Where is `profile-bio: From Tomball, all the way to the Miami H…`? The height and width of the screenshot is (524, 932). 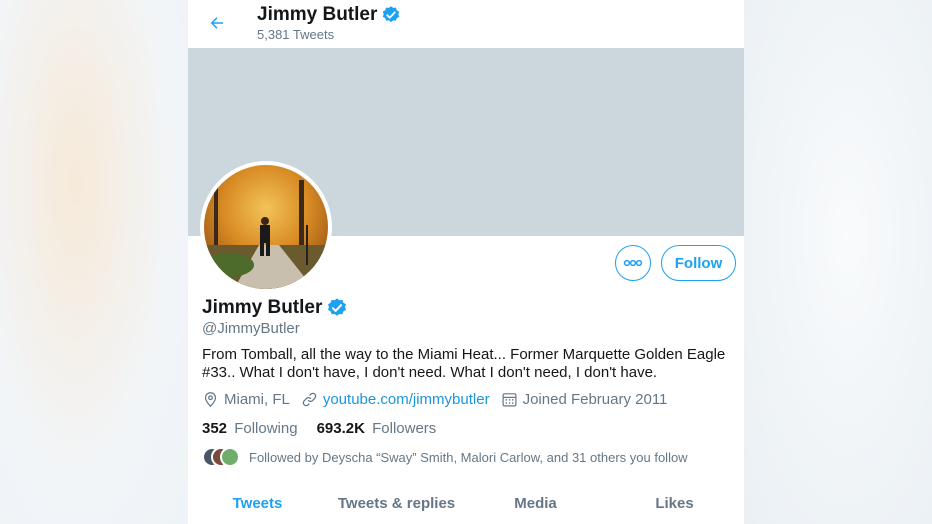
profile-bio: From Tomball, all the way to the Miami H… is located at coordinates (464, 363).